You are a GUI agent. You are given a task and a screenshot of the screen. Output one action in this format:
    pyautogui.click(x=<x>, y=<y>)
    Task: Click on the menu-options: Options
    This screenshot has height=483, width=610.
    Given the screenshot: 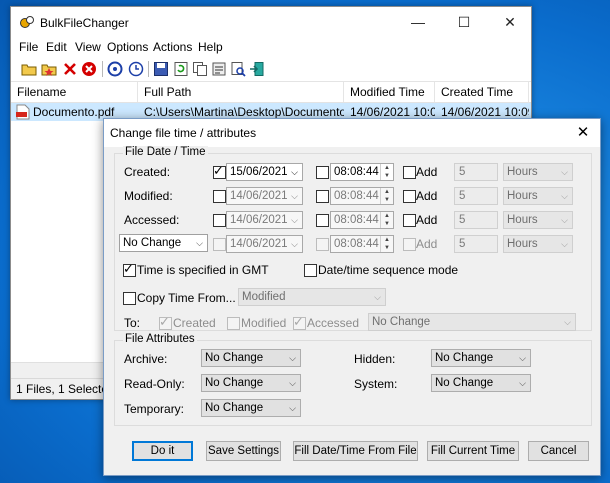 What is the action you would take?
    pyautogui.click(x=127, y=47)
    